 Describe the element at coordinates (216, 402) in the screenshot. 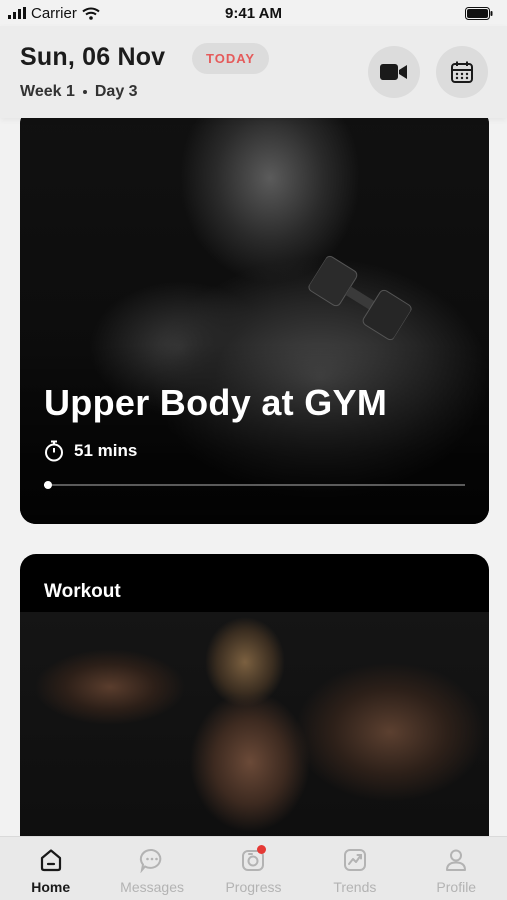

I see `workout-title: Upper Body at GYM` at that location.